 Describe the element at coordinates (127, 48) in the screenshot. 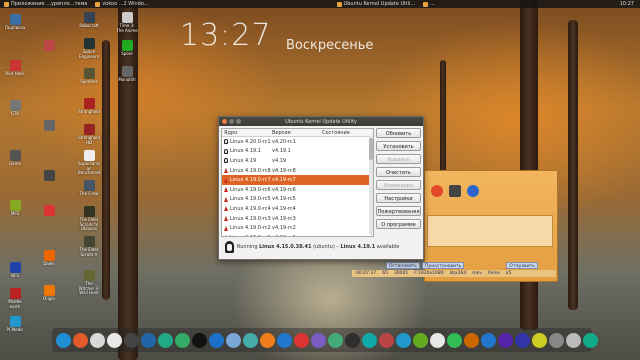

I see `desktop-icon: Spore` at that location.